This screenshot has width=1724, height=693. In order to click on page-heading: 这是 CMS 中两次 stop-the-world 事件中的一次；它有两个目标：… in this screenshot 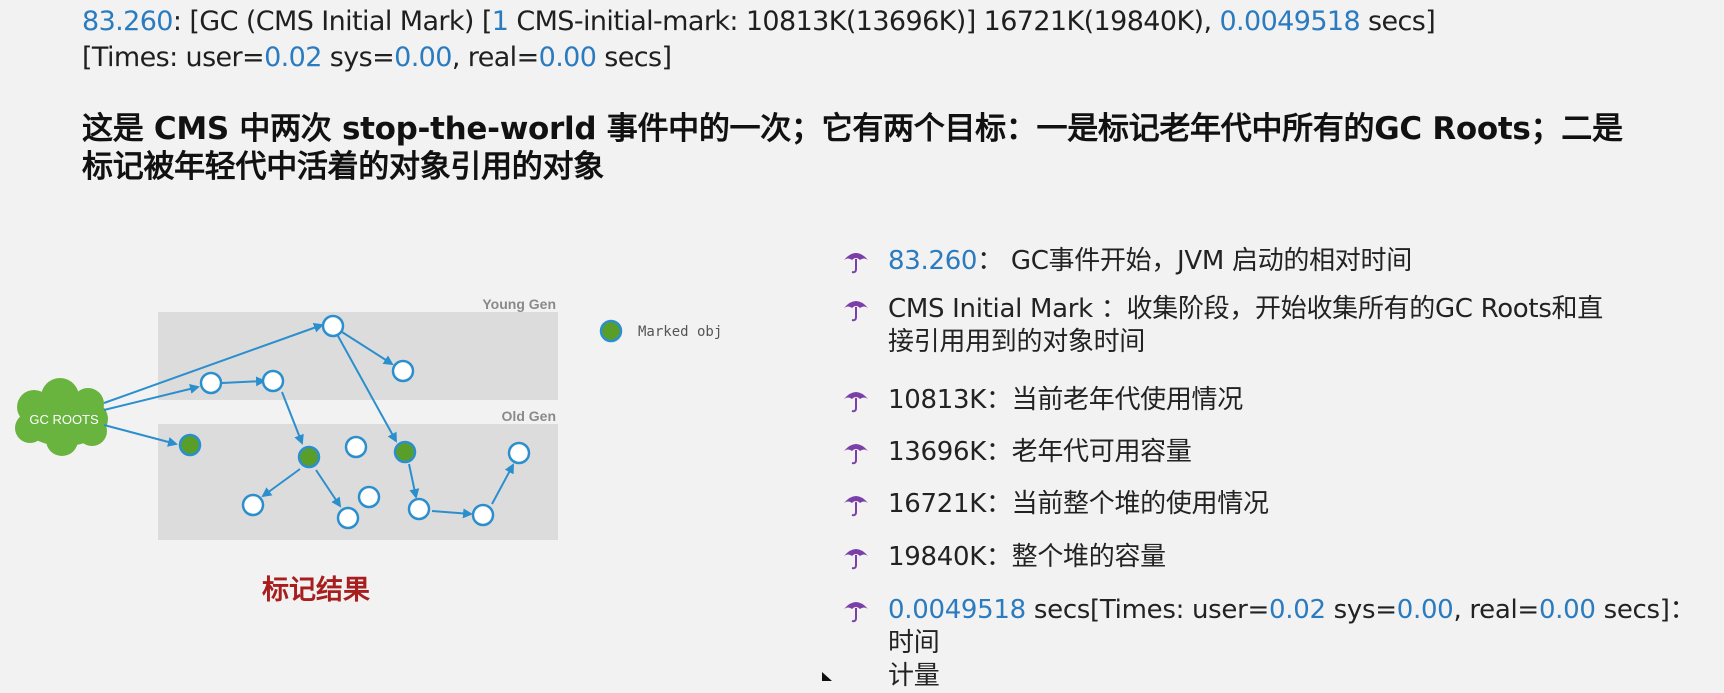, I will do `click(882, 148)`.